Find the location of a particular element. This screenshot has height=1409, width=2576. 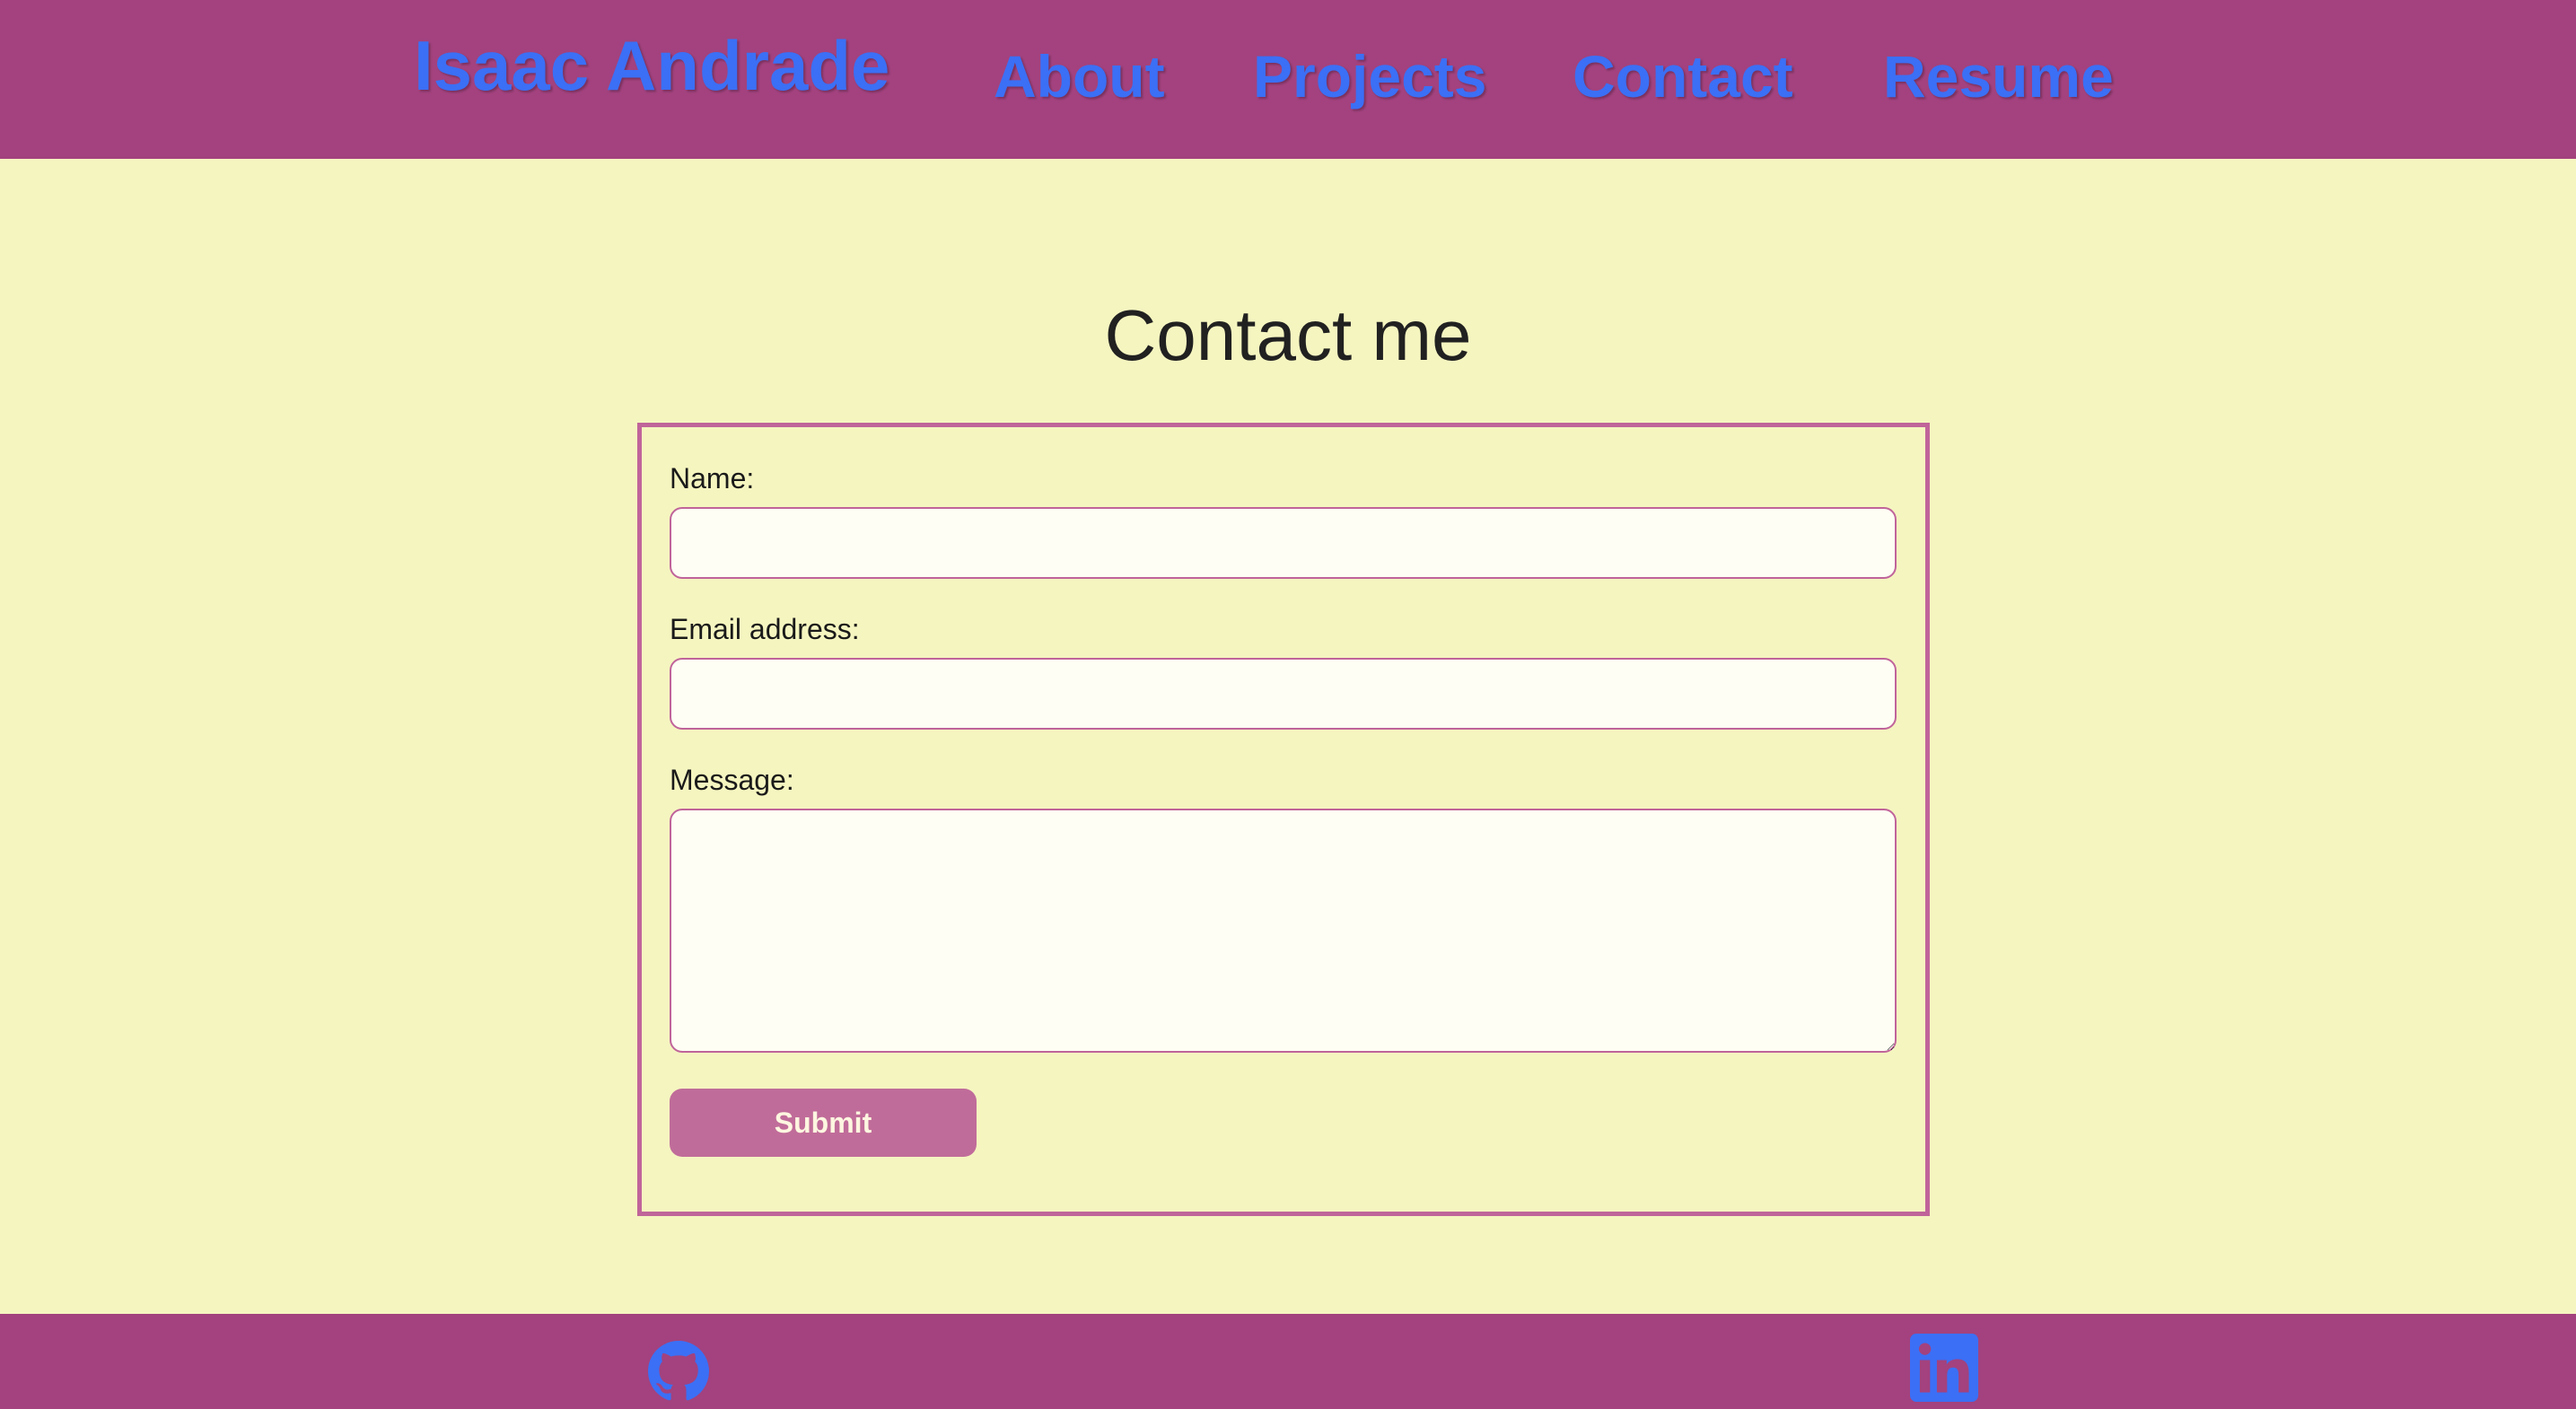

nav-contact: Contact is located at coordinates (1683, 76).